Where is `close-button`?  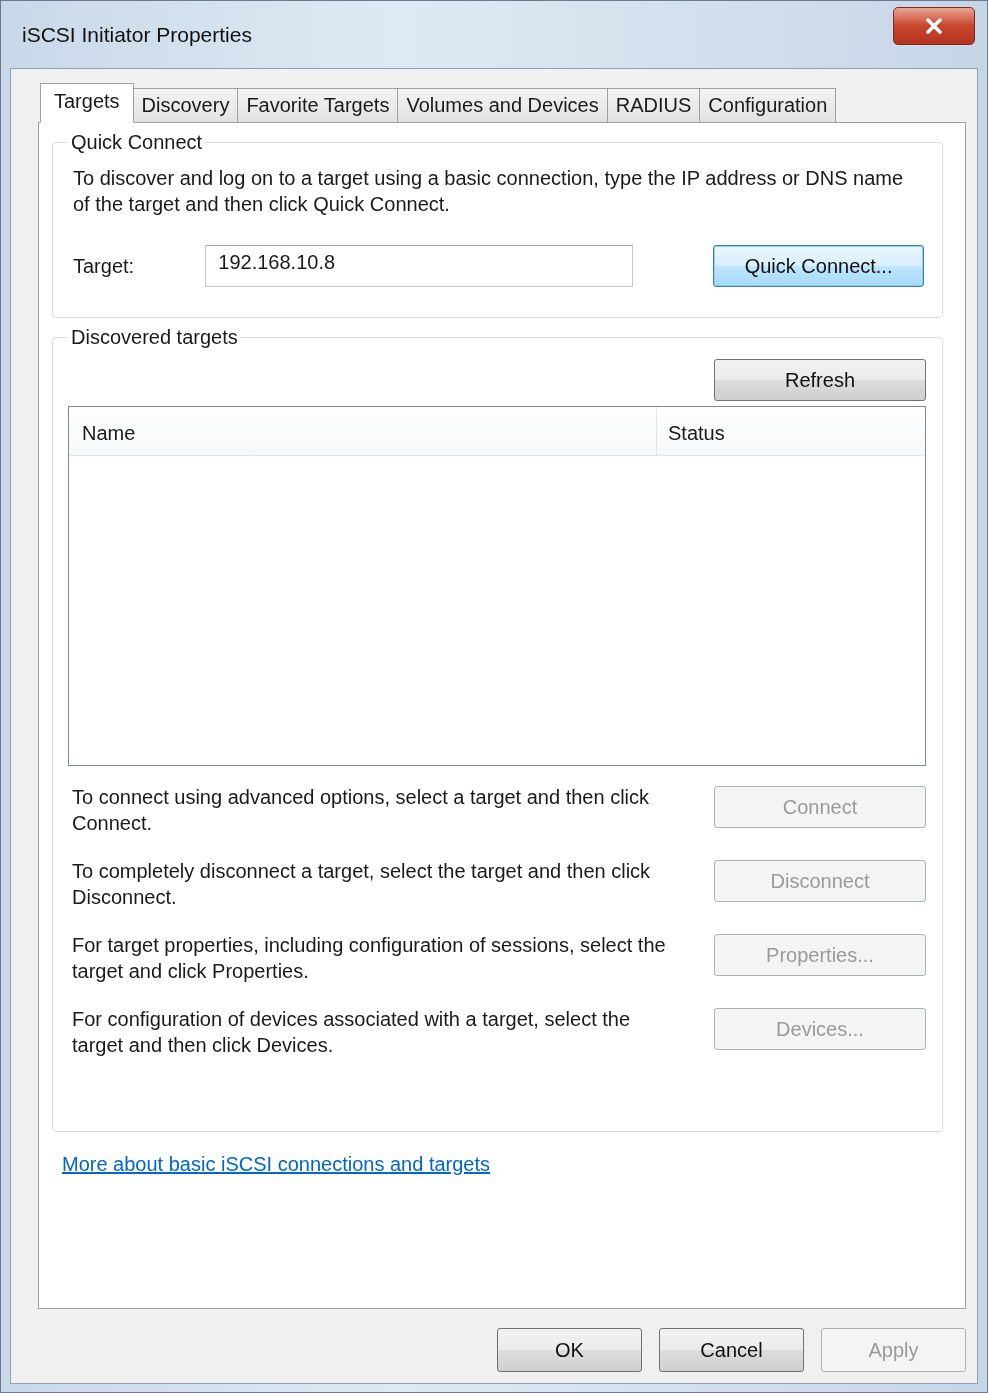 close-button is located at coordinates (934, 26).